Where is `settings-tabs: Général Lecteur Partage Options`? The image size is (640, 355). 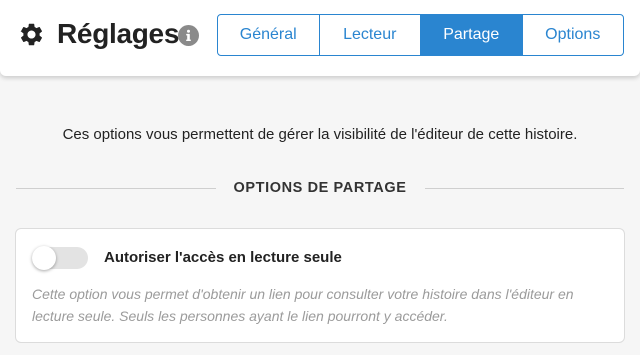 settings-tabs: Général Lecteur Partage Options is located at coordinates (420, 35).